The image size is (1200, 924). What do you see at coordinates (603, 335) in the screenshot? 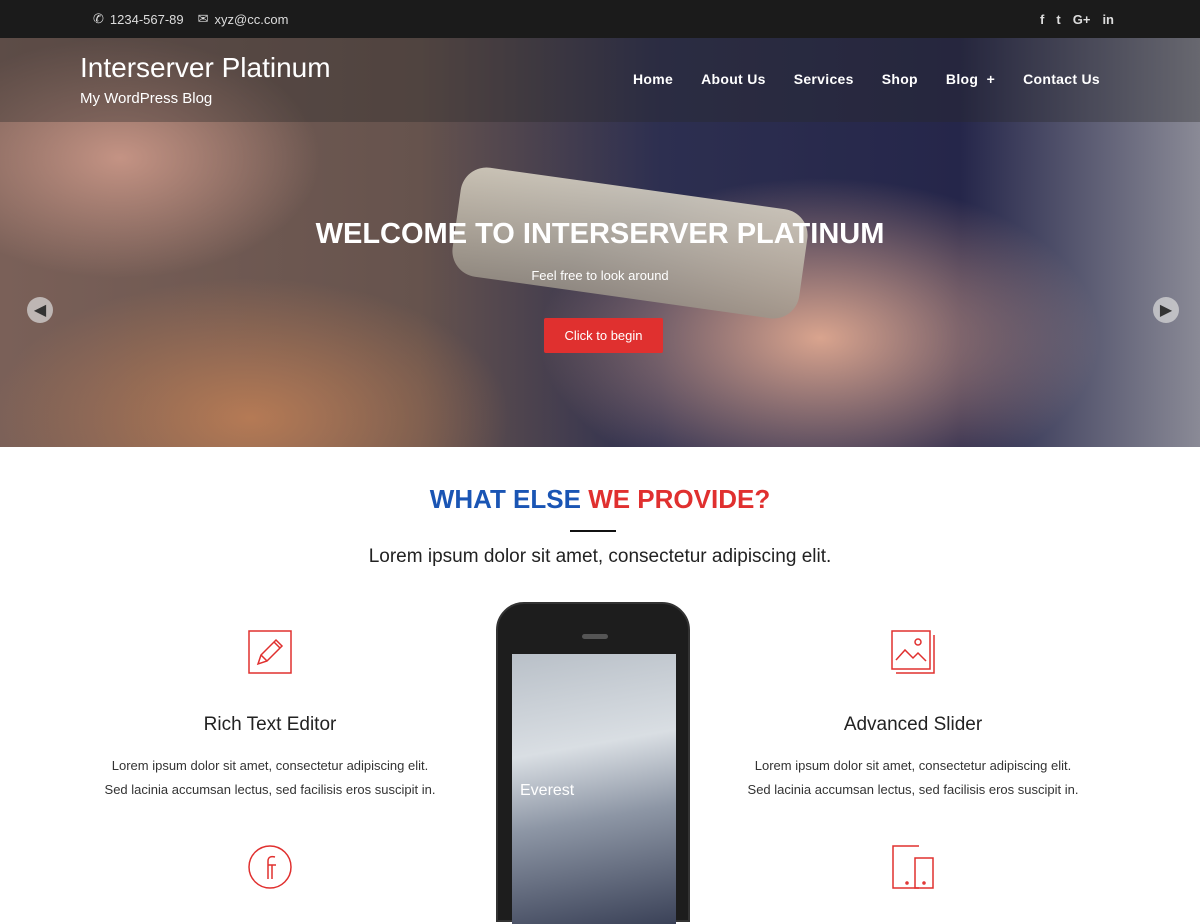
I see `cta-button: Click to begin` at bounding box center [603, 335].